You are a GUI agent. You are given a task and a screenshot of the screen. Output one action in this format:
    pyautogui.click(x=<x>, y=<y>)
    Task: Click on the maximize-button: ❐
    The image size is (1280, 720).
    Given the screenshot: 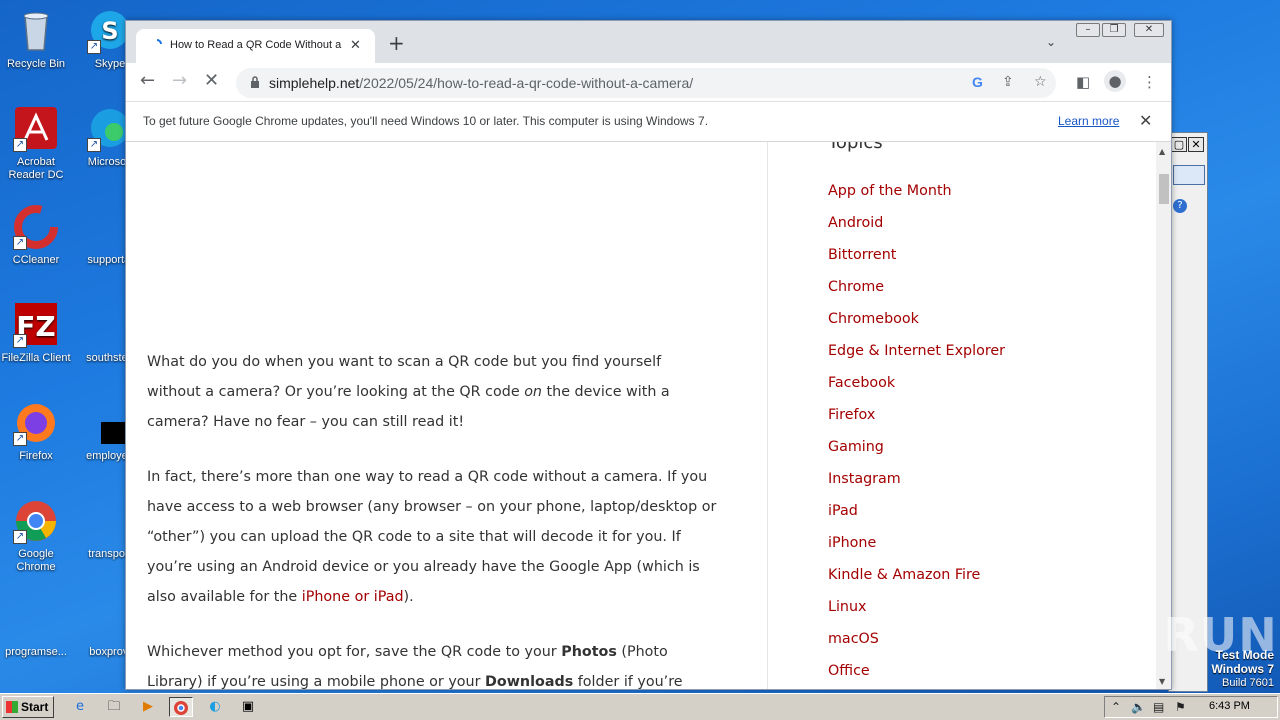 What is the action you would take?
    pyautogui.click(x=1114, y=30)
    